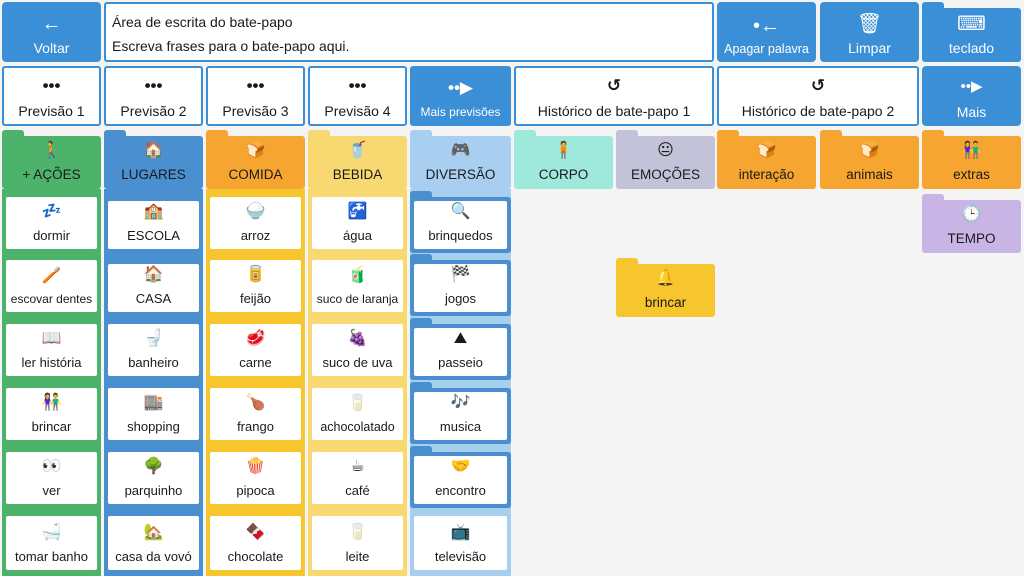 The width and height of the screenshot is (1024, 576). I want to click on category-bebida: 🥤 BEBIDA, so click(357, 159).